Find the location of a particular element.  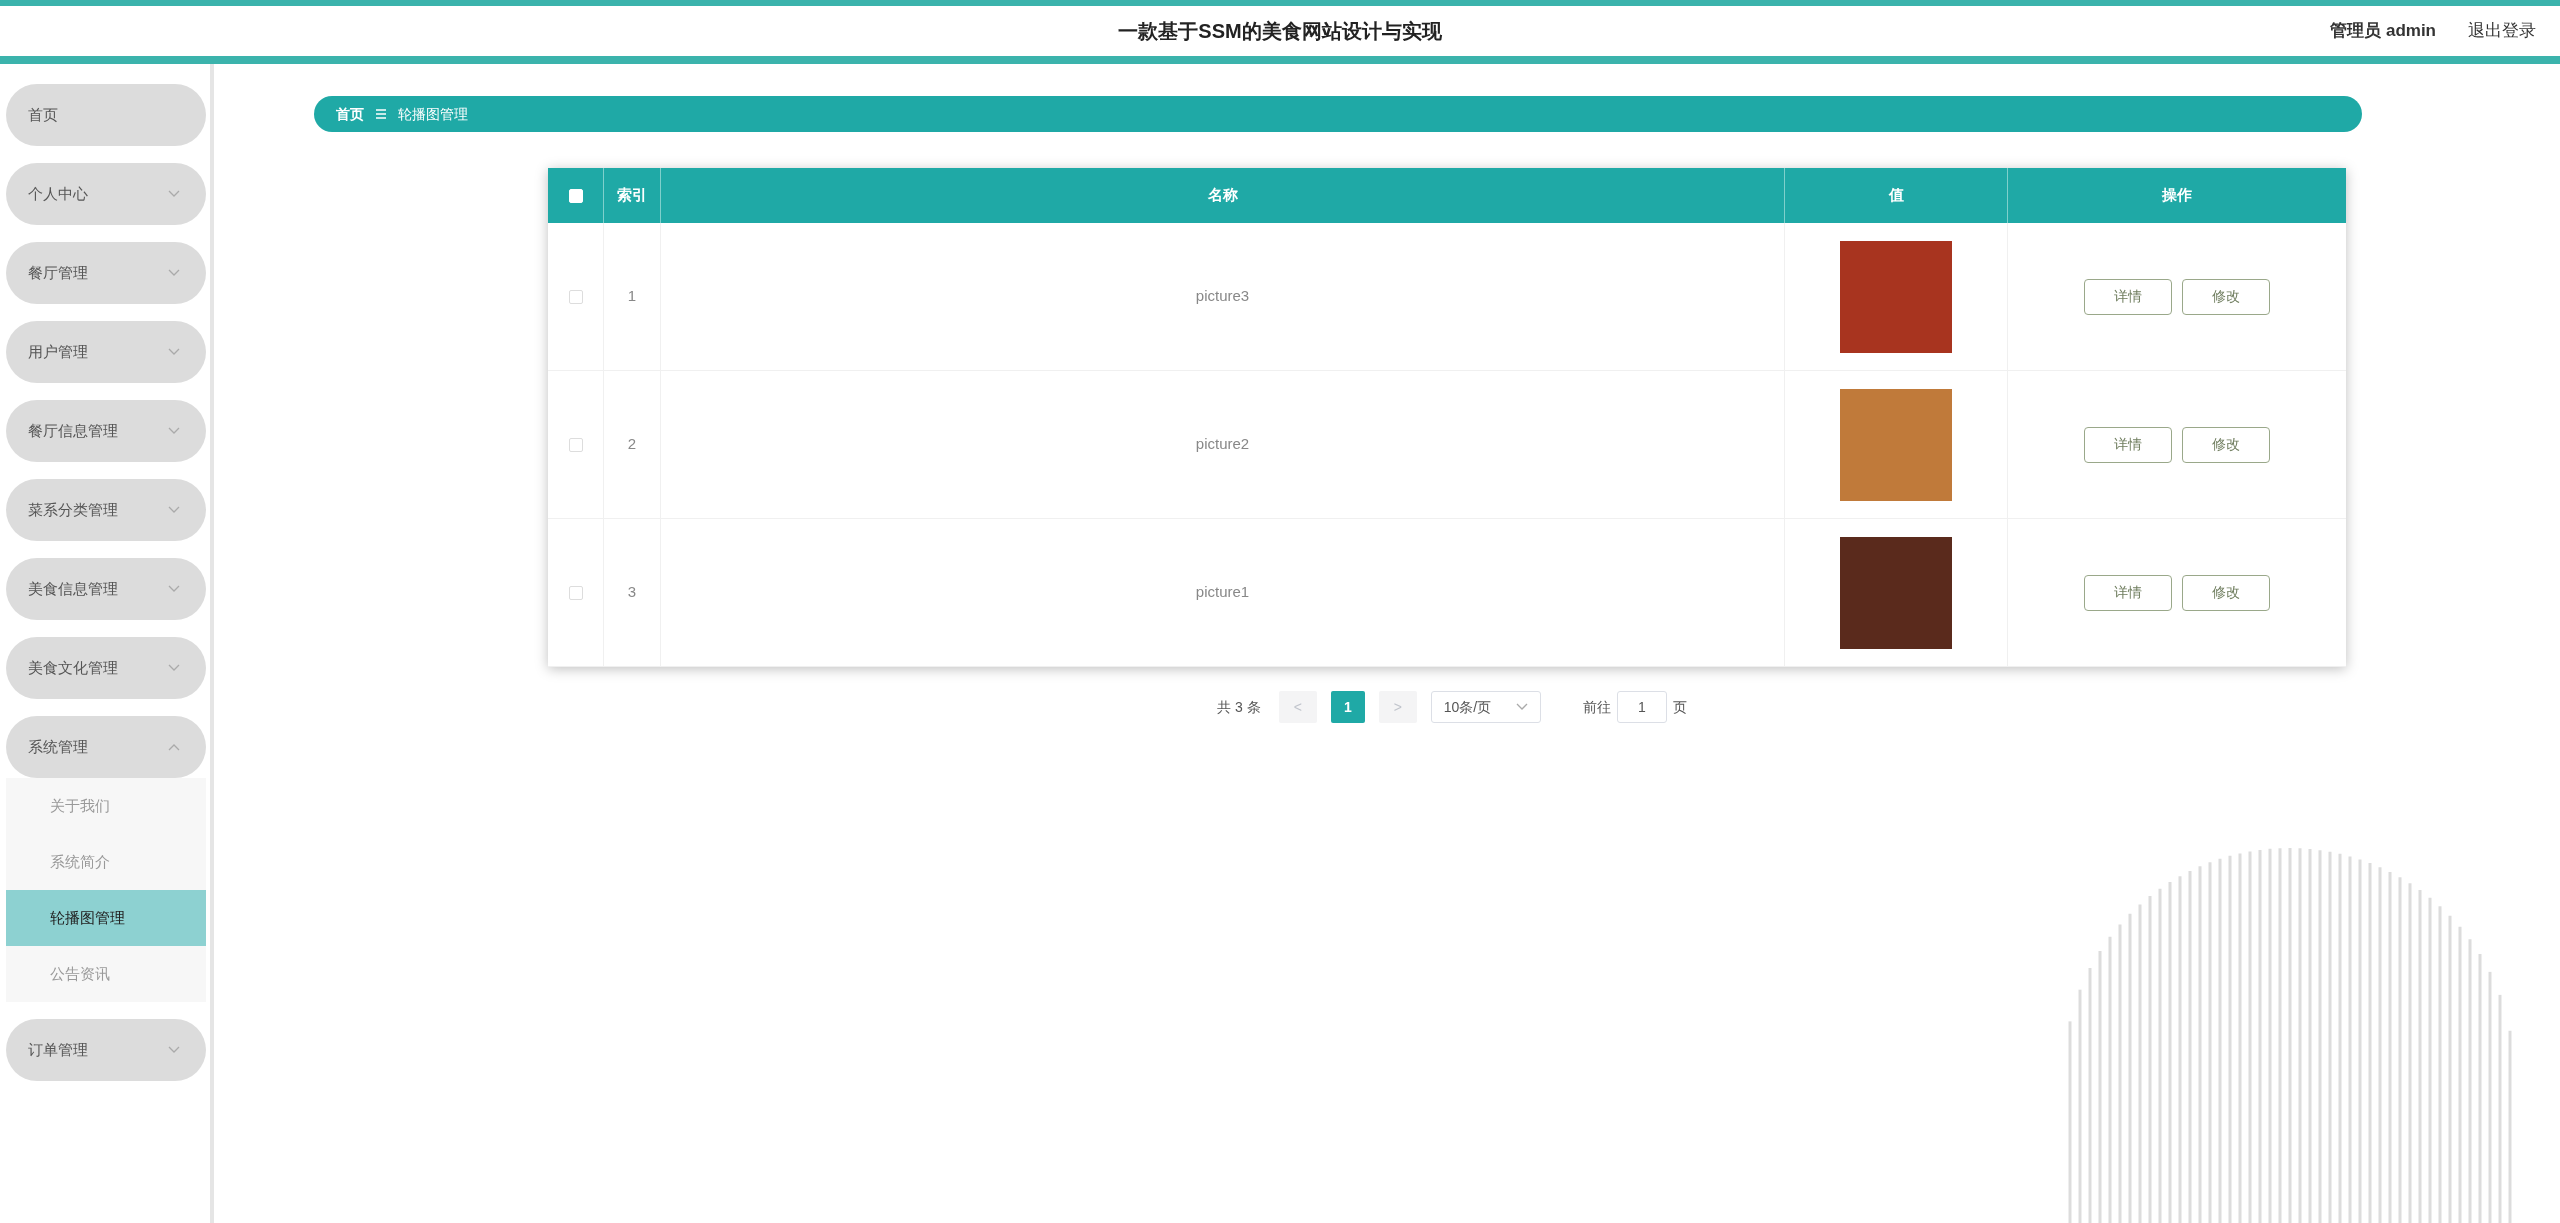

logout-link: 退出登录 is located at coordinates (2502, 31).